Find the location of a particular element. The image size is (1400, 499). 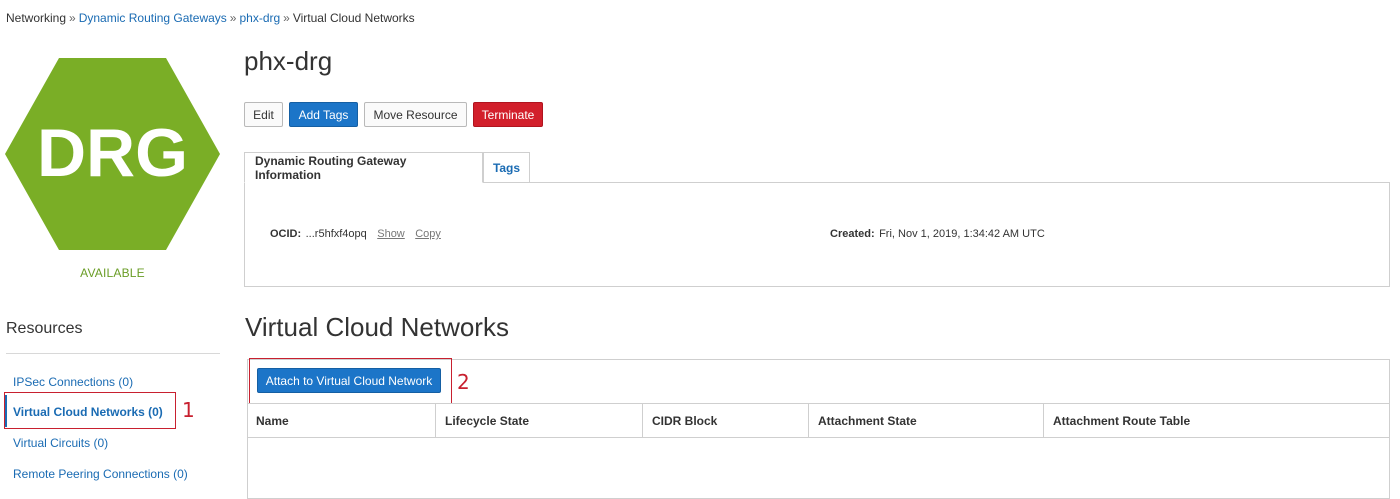

column-header-attachment-state: Attachment State is located at coordinates (926, 420).